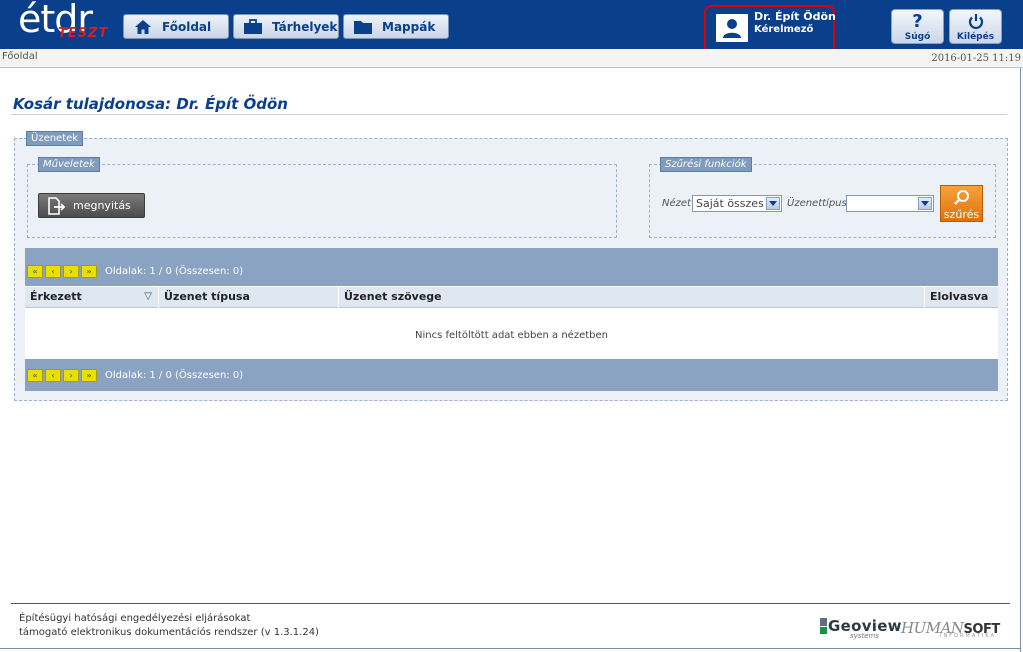 The height and width of the screenshot is (652, 1023). What do you see at coordinates (864, 636) in the screenshot?
I see `geoview-sub: systems` at bounding box center [864, 636].